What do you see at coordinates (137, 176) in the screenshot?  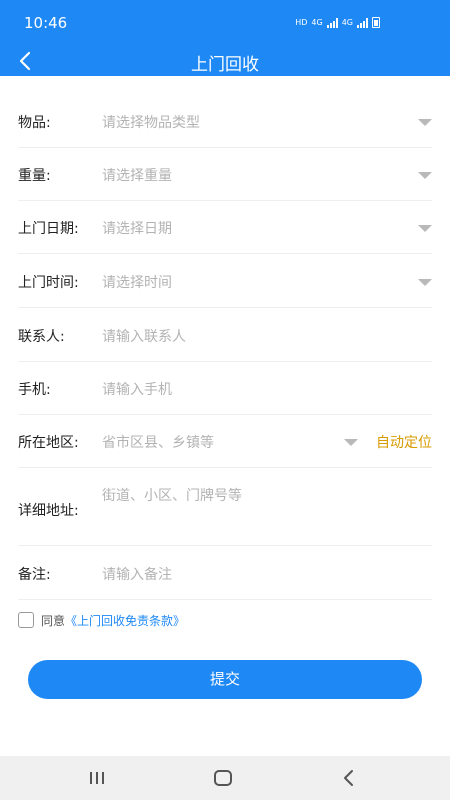 I see `weight-placeholder: 请选择重量` at bounding box center [137, 176].